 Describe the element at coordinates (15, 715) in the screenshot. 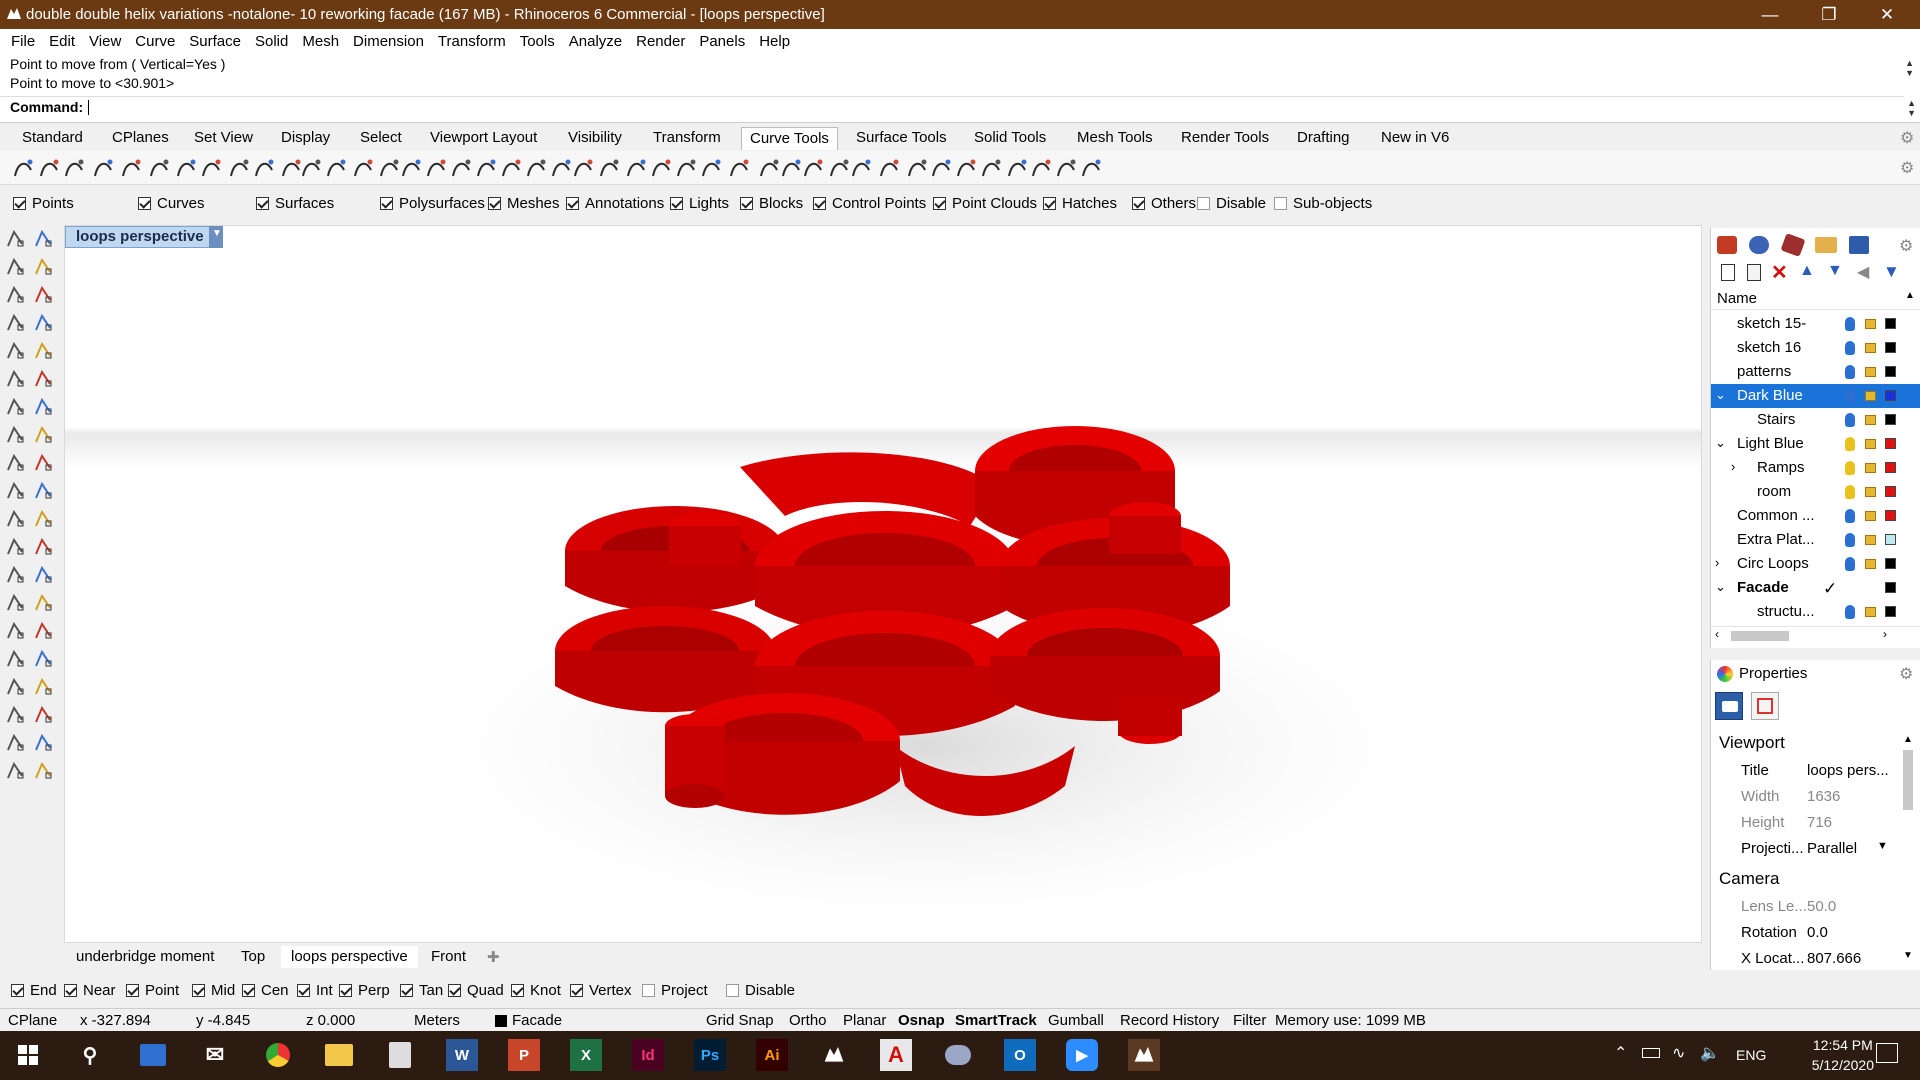

I see `torus-icon` at that location.